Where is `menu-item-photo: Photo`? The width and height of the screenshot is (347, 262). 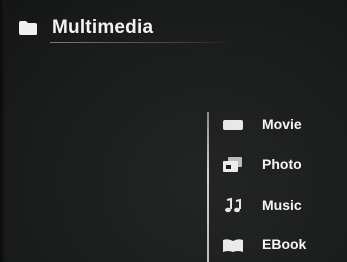
menu-item-photo: Photo is located at coordinates (282, 165).